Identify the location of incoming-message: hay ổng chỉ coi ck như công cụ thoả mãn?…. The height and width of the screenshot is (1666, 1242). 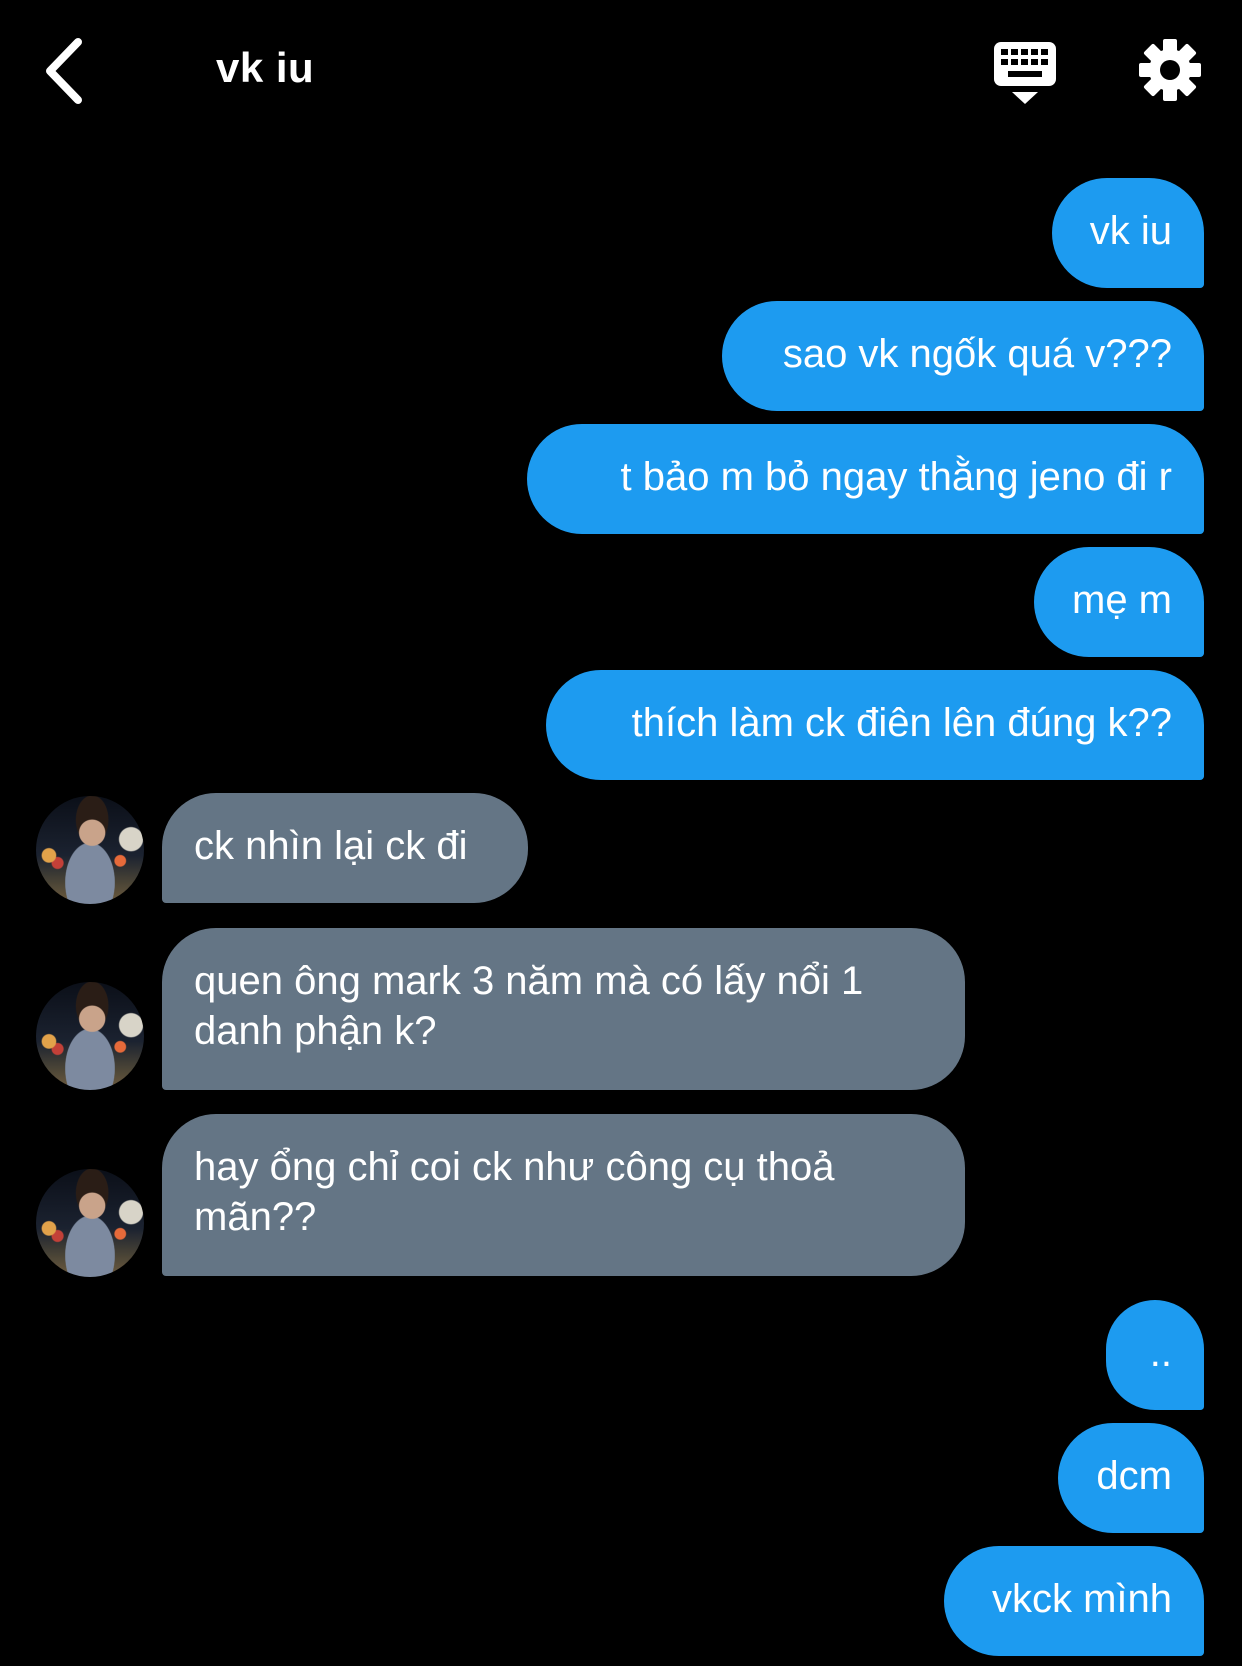
(563, 1195).